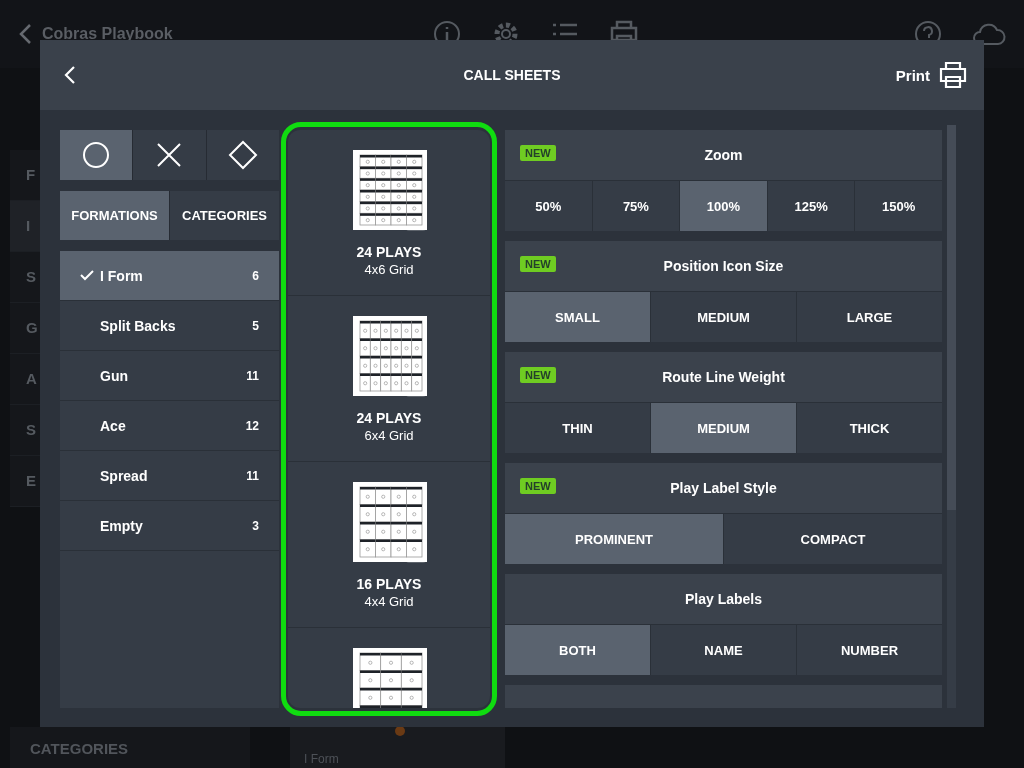  I want to click on setting-title: Zoom, so click(723, 155).